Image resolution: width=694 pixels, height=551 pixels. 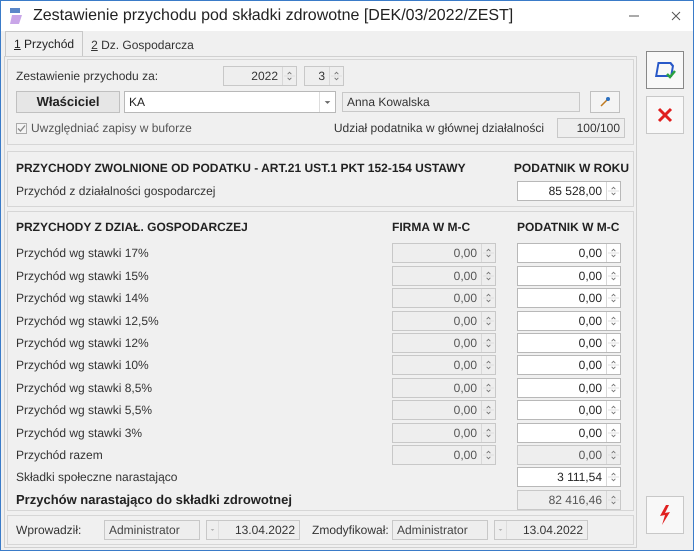 What do you see at coordinates (132, 227) in the screenshot?
I see `section-heading: PRZYCHODY Z DZIAŁ. GOSPODARCZEJ` at bounding box center [132, 227].